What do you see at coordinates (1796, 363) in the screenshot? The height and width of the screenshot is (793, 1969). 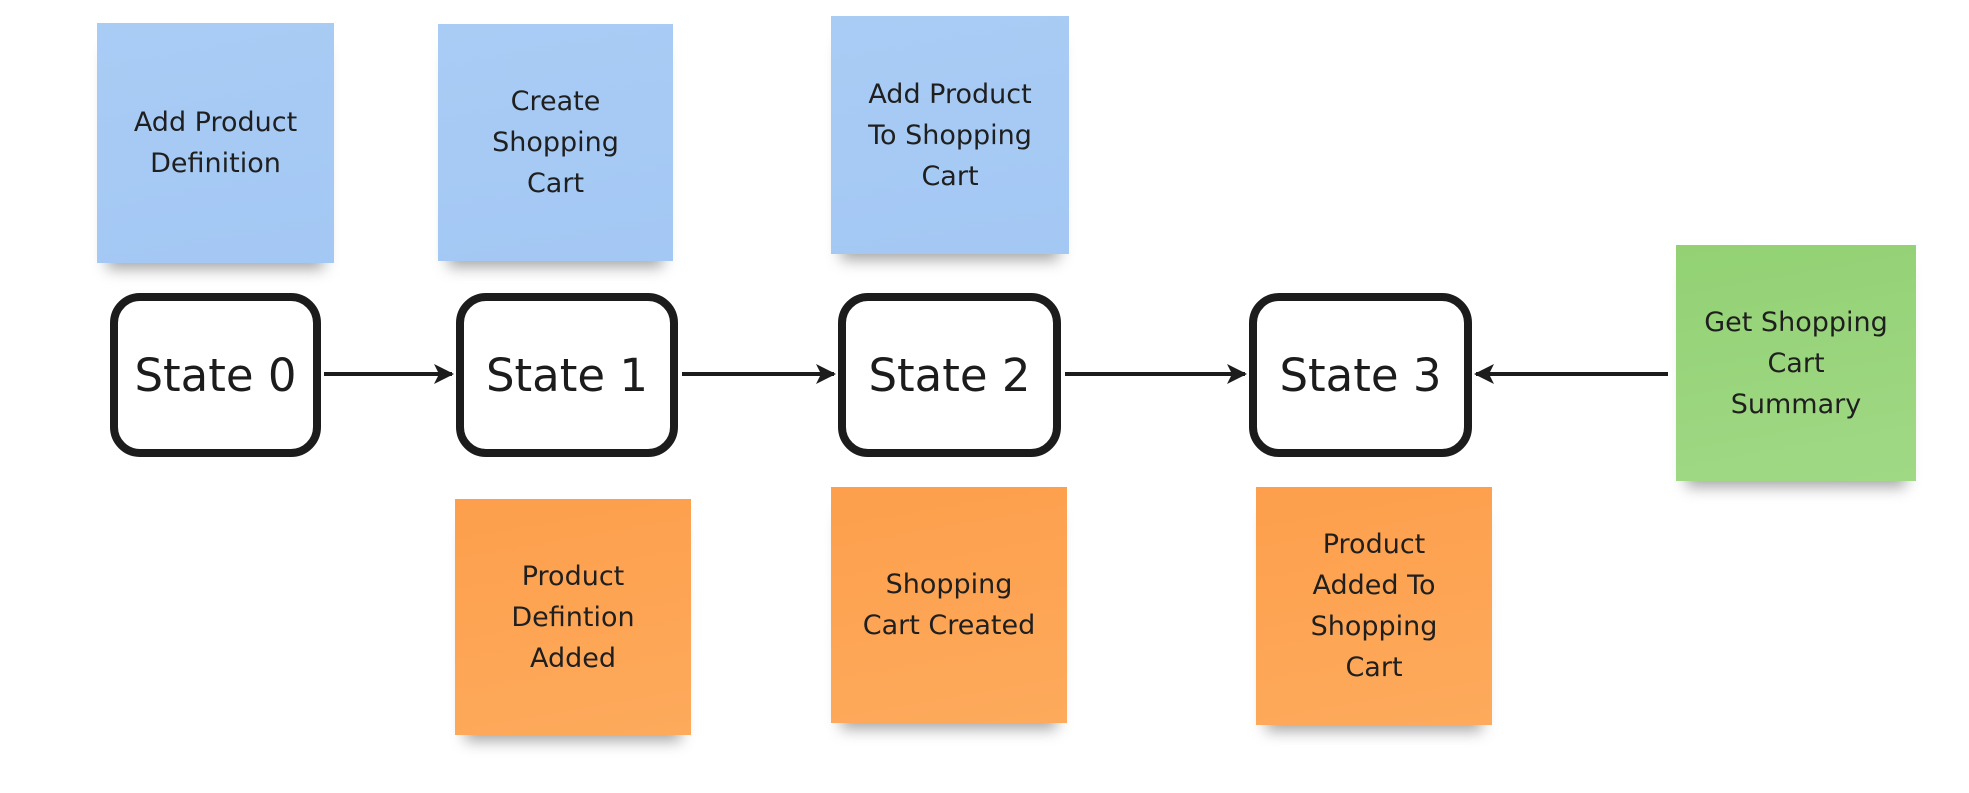 I see `query-note: Get Shopping Cart Summary` at bounding box center [1796, 363].